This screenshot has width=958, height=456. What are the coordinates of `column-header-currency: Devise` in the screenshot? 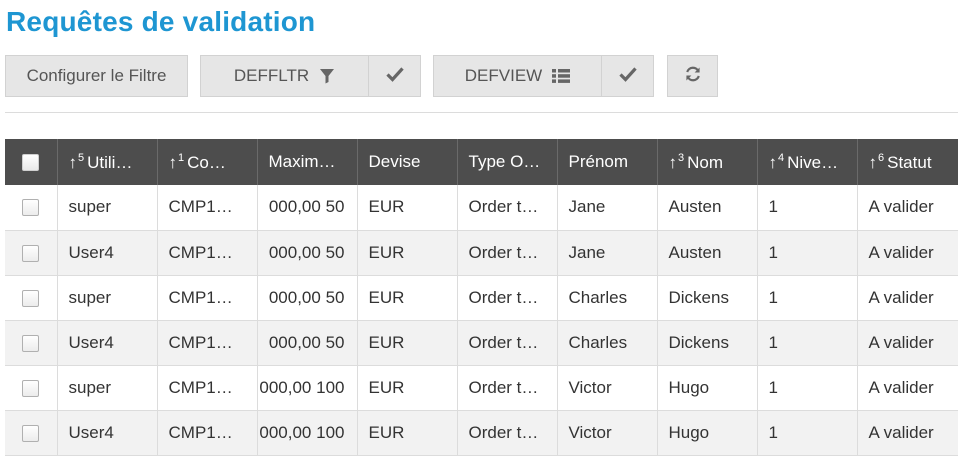 It's located at (407, 162).